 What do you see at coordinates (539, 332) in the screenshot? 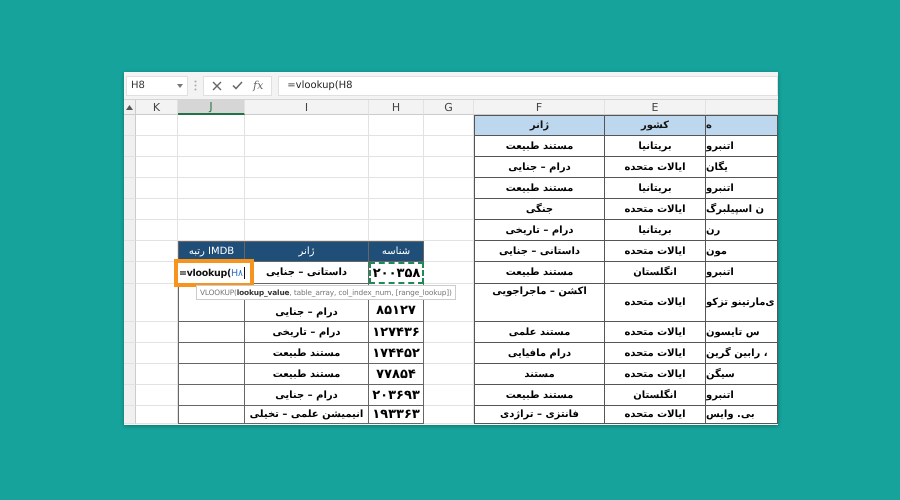
I see `table-cell: مستند علمی` at bounding box center [539, 332].